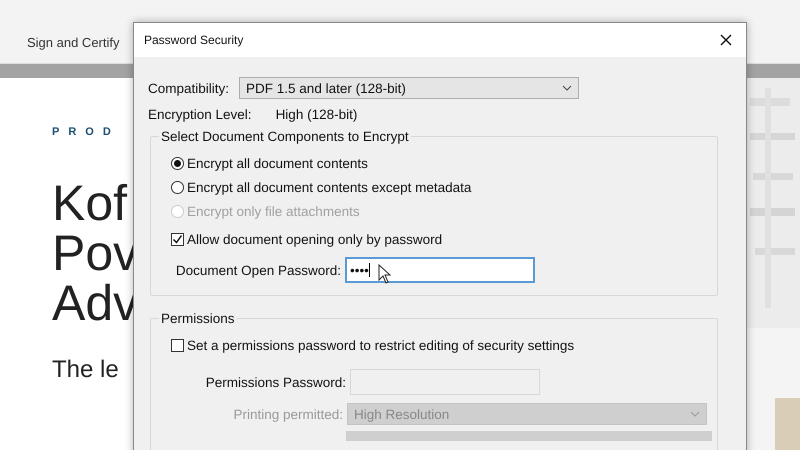 This screenshot has width=800, height=450. What do you see at coordinates (288, 414) in the screenshot?
I see `field-label: Printing permitted:` at bounding box center [288, 414].